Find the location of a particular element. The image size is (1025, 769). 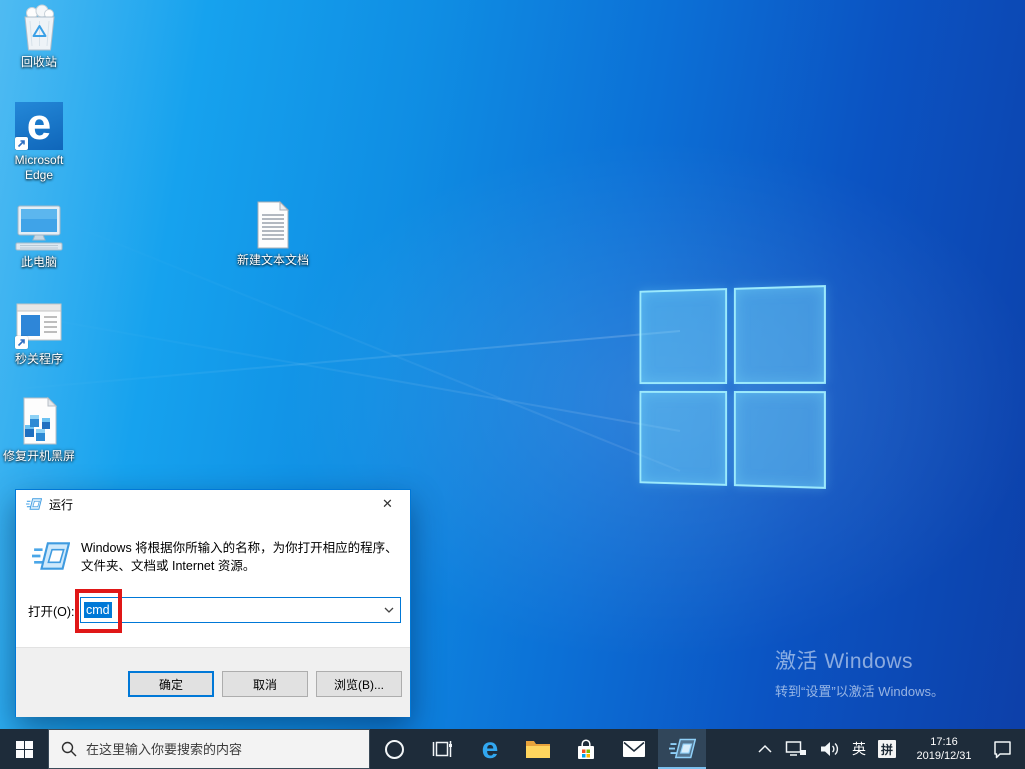

tray-chevron-up is located at coordinates (765, 749).